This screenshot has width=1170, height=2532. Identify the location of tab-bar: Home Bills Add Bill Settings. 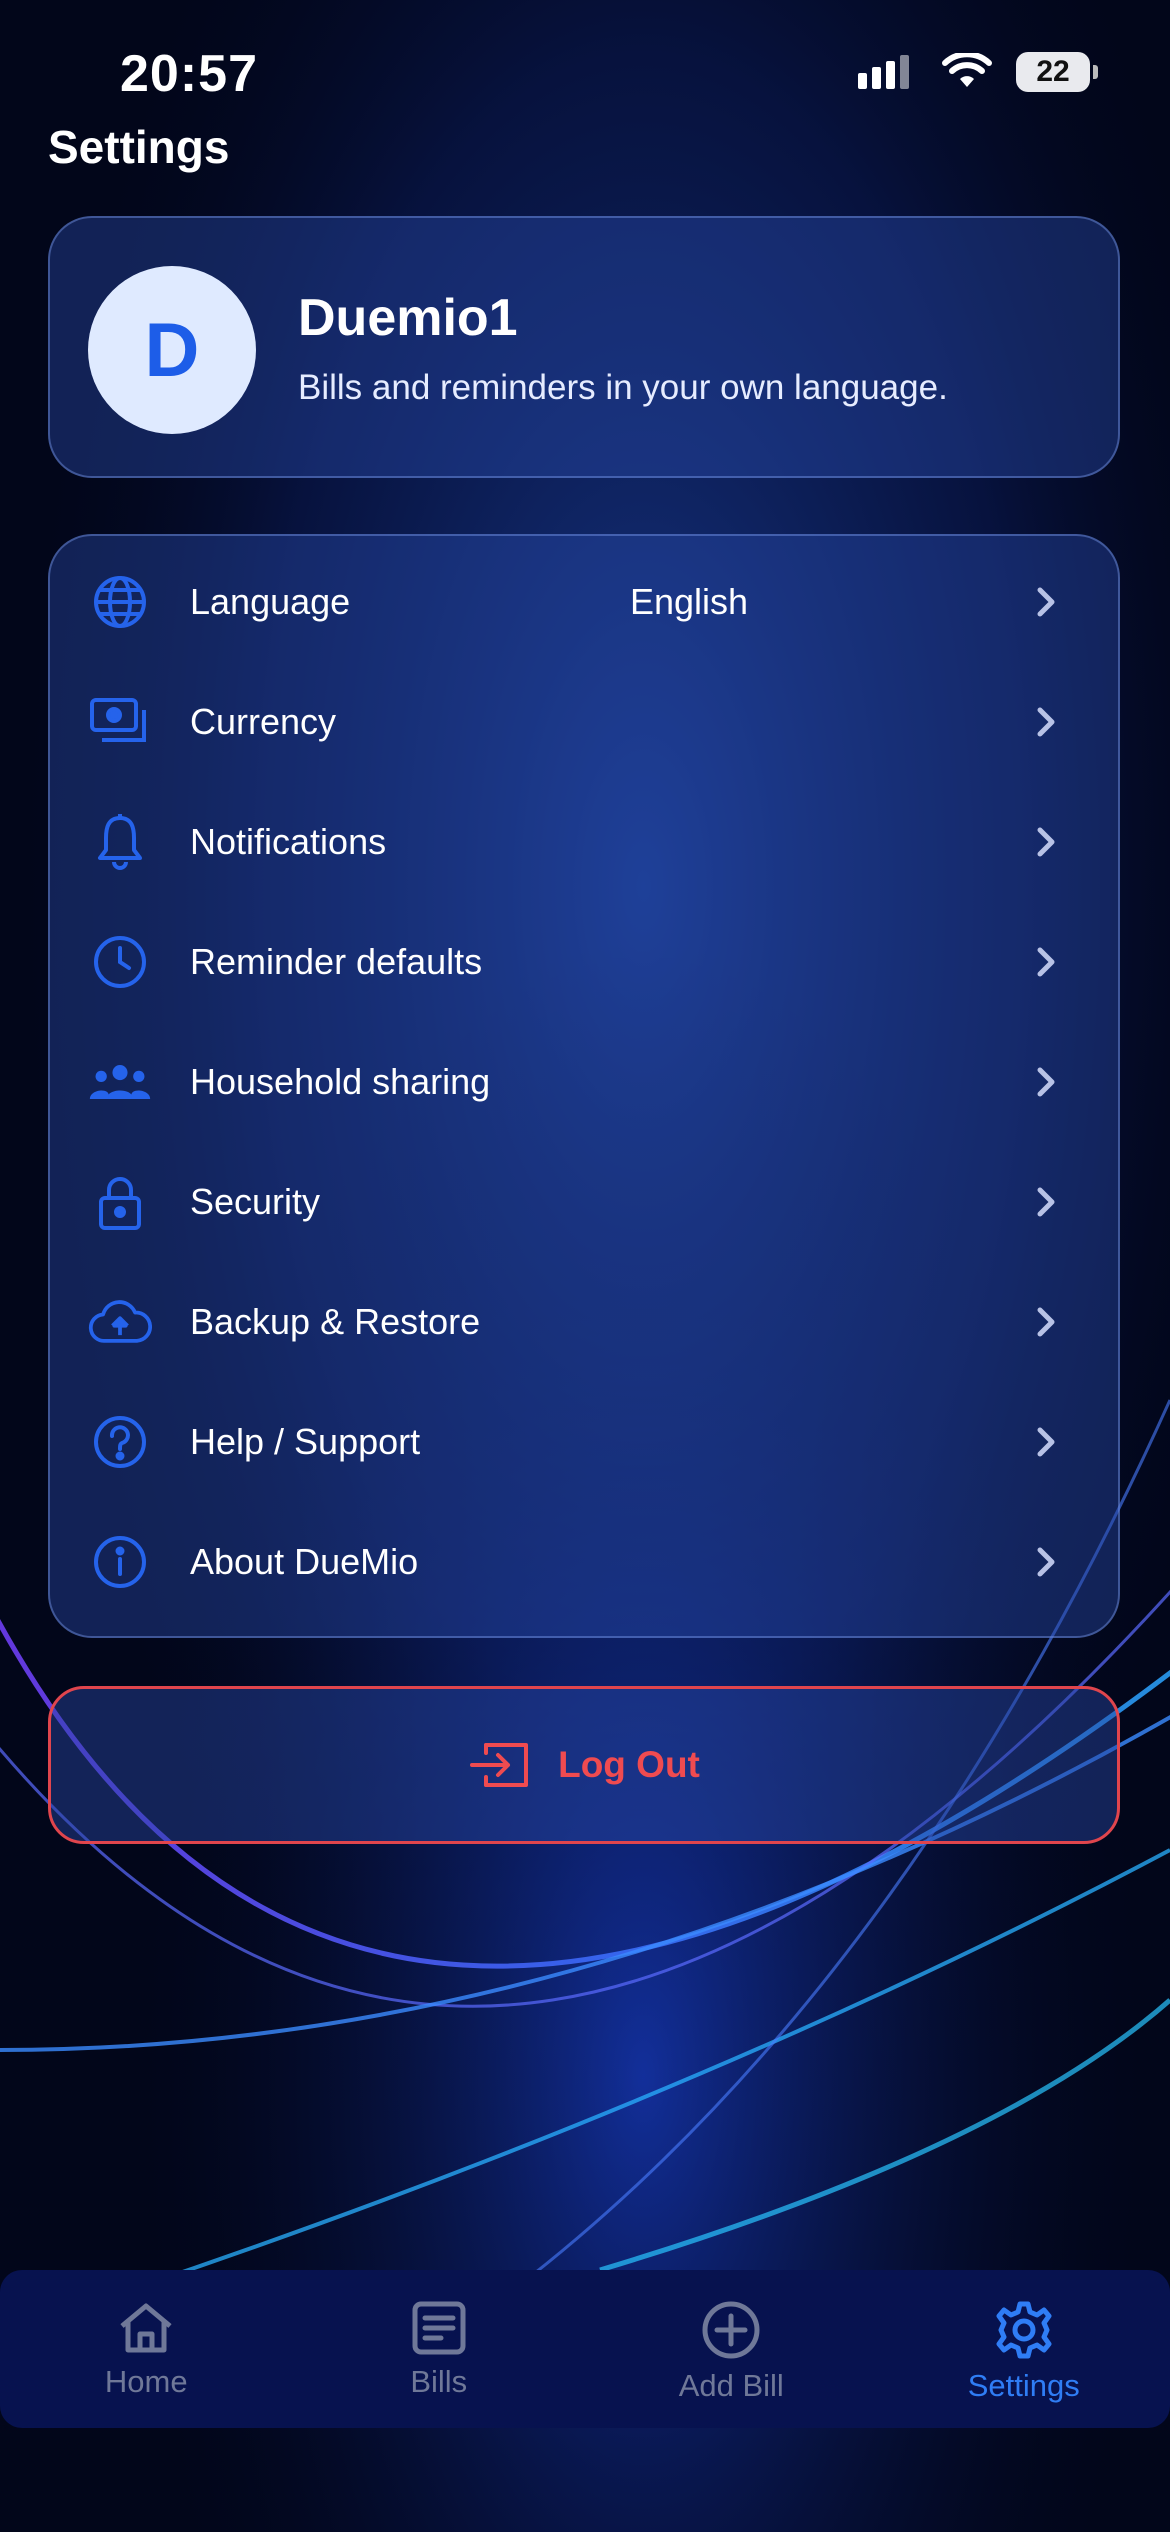
(585, 2349).